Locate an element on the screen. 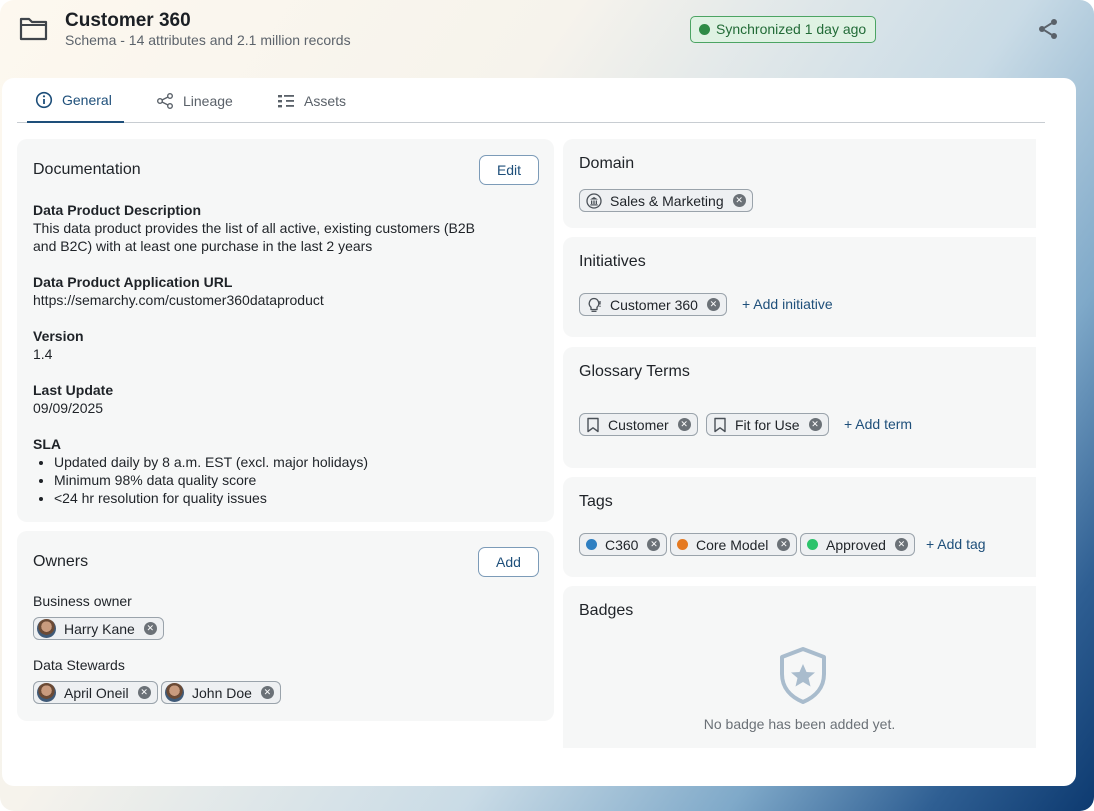 This screenshot has height=811, width=1094. version-value: 1.4 is located at coordinates (43, 354).